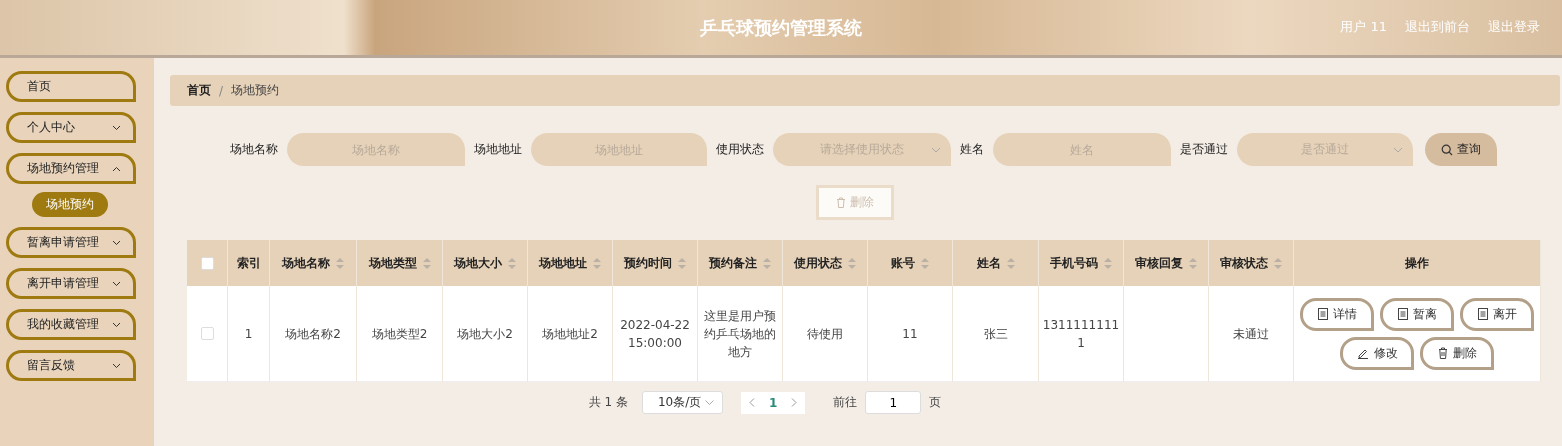  What do you see at coordinates (751, 402) in the screenshot?
I see `previous-page-icon` at bounding box center [751, 402].